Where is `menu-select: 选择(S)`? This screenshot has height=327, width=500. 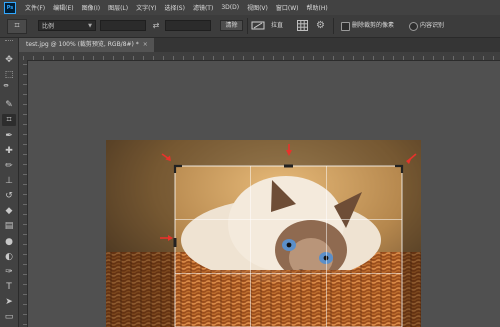
menu-select: 选择(S) is located at coordinates (174, 7).